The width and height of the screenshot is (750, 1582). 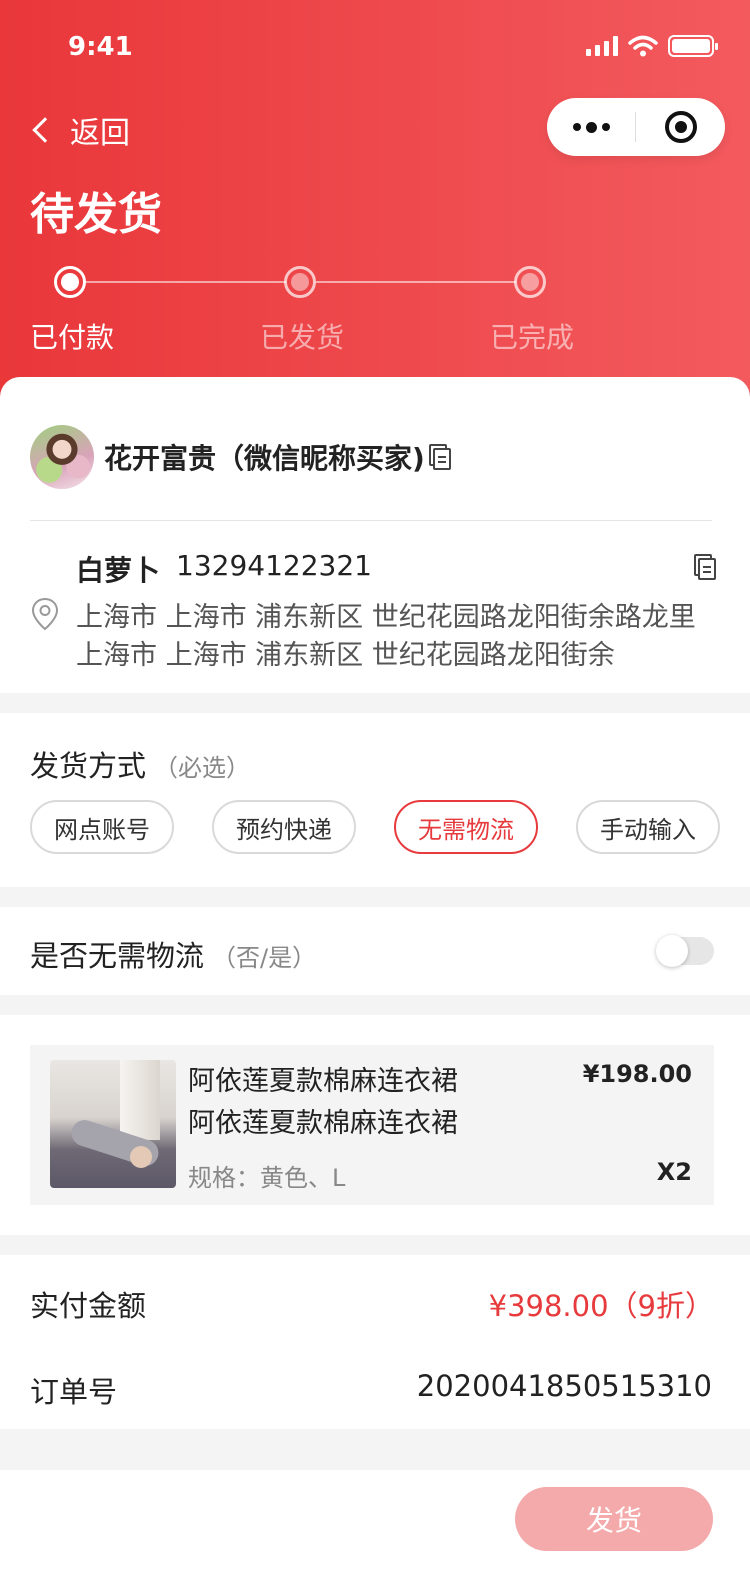 What do you see at coordinates (375, 1342) in the screenshot?
I see `order-info-card: 实付金额 ¥398.00（9折） 订单号 2020041850515310` at bounding box center [375, 1342].